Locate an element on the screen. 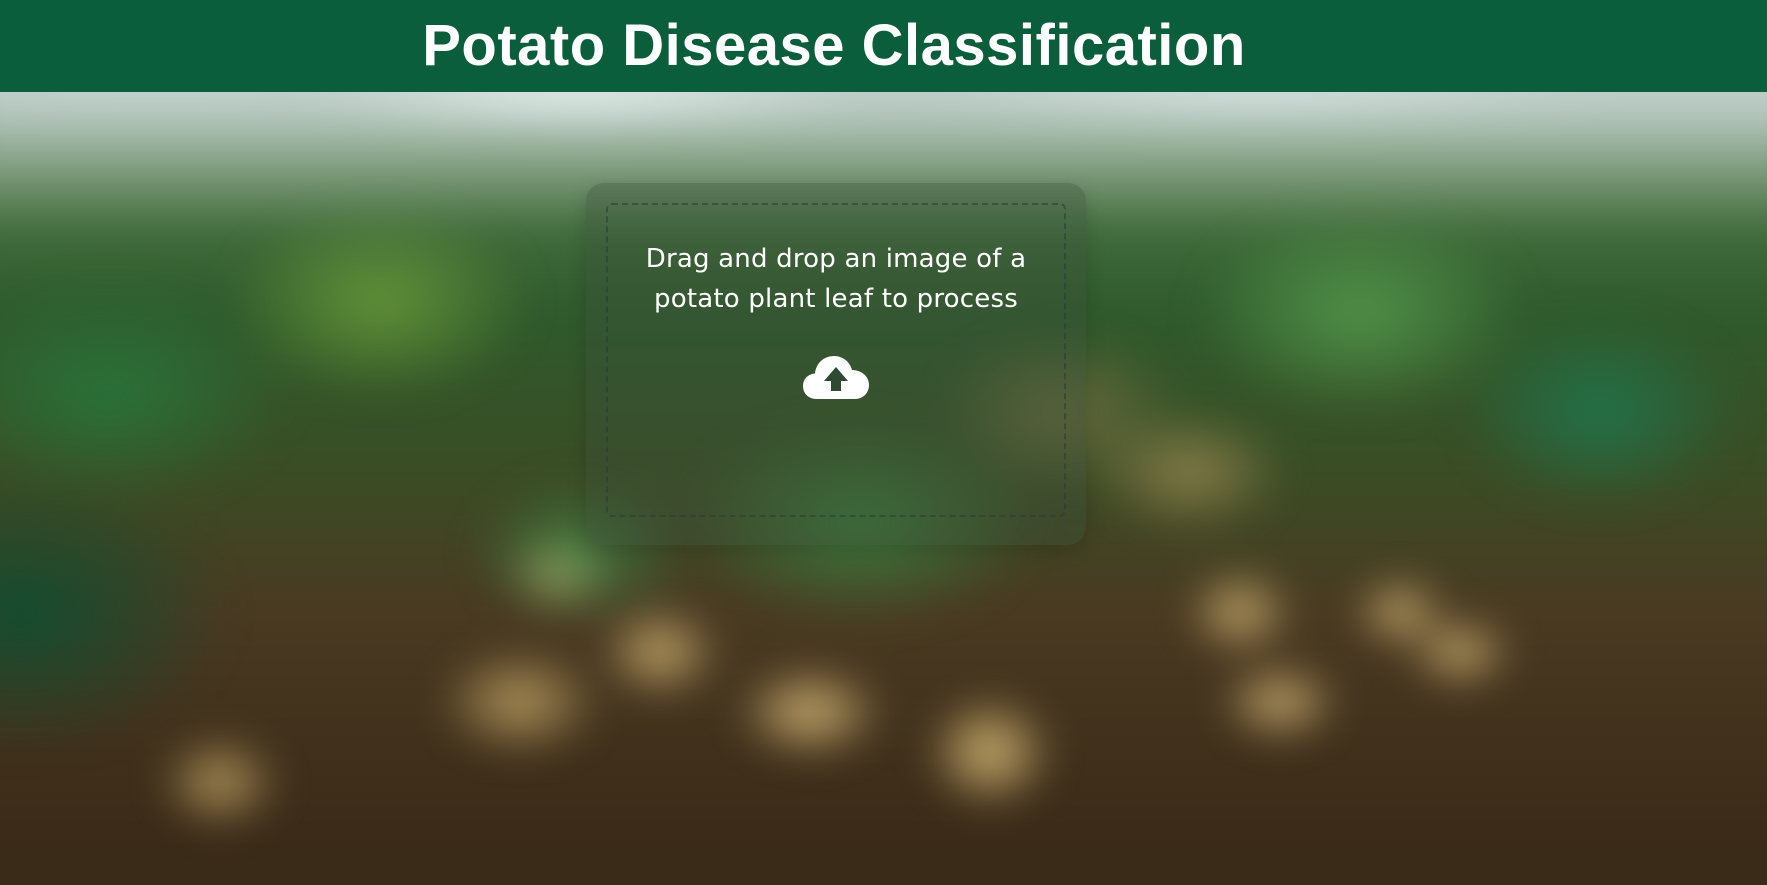 Image resolution: width=1767 pixels, height=885 pixels. drop-instructions-line-1: Drag and drop an image of a is located at coordinates (836, 259).